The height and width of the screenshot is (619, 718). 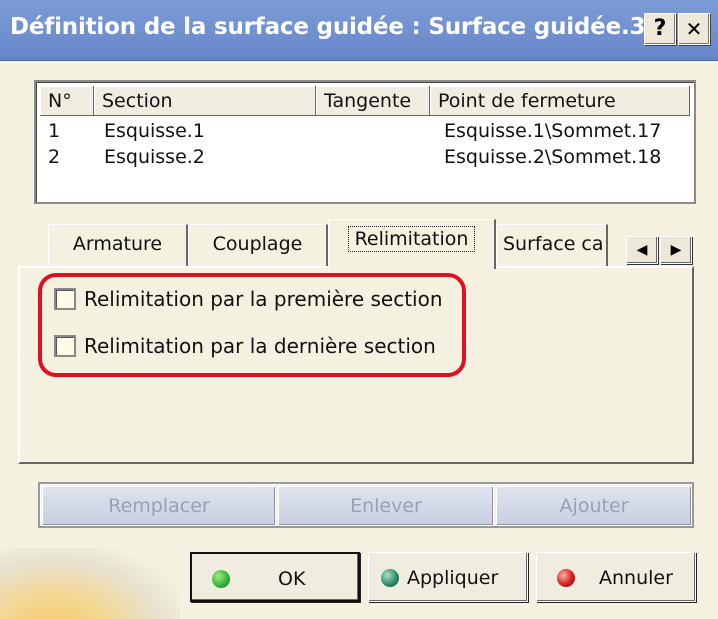 I want to click on cancel-label: Annuler, so click(x=636, y=578).